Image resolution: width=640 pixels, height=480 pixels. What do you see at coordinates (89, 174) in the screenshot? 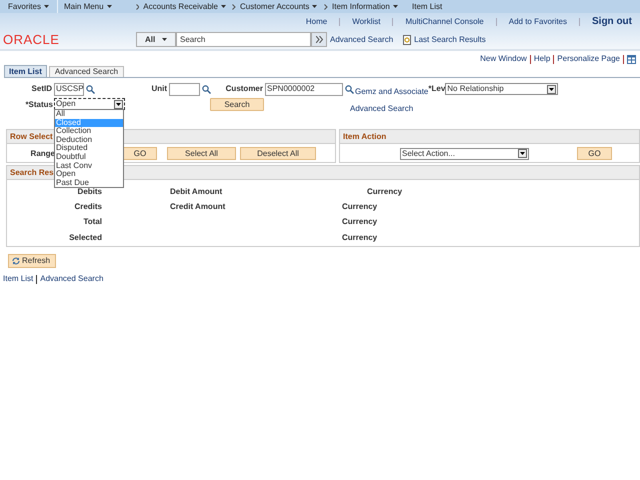
I see `dropdown-option: Open` at bounding box center [89, 174].